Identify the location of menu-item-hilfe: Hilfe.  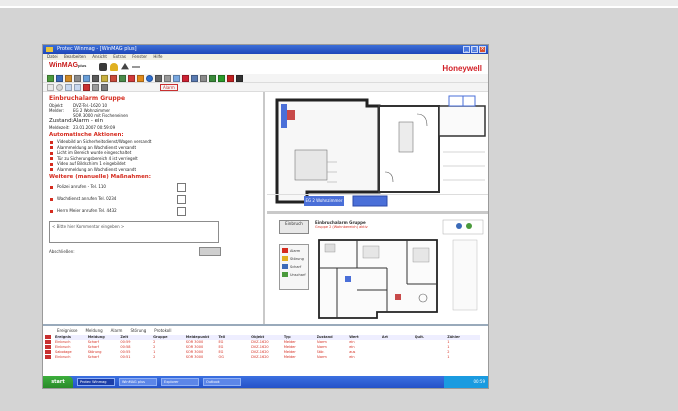
(157, 56).